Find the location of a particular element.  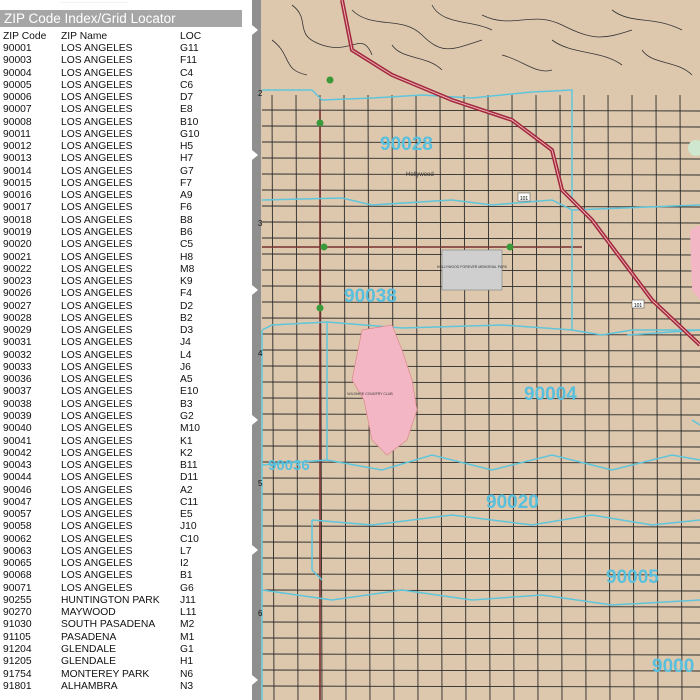

zip-label-90028: 90028 is located at coordinates (406, 144).